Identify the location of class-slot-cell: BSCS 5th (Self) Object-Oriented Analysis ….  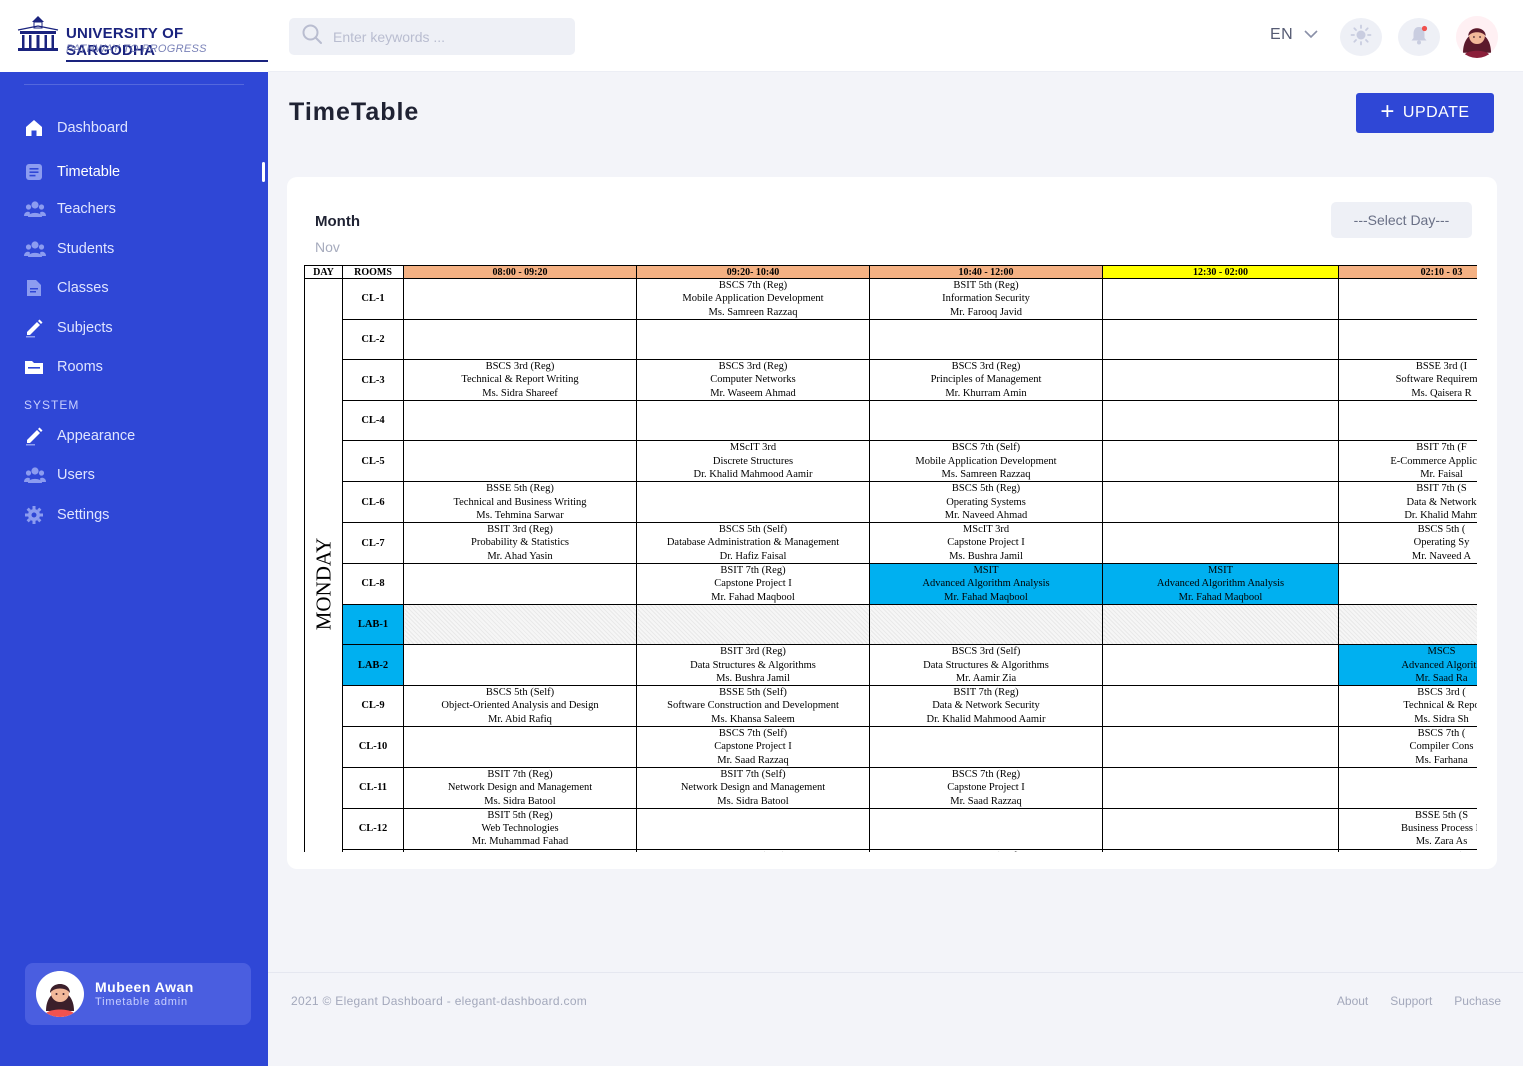
(520, 706).